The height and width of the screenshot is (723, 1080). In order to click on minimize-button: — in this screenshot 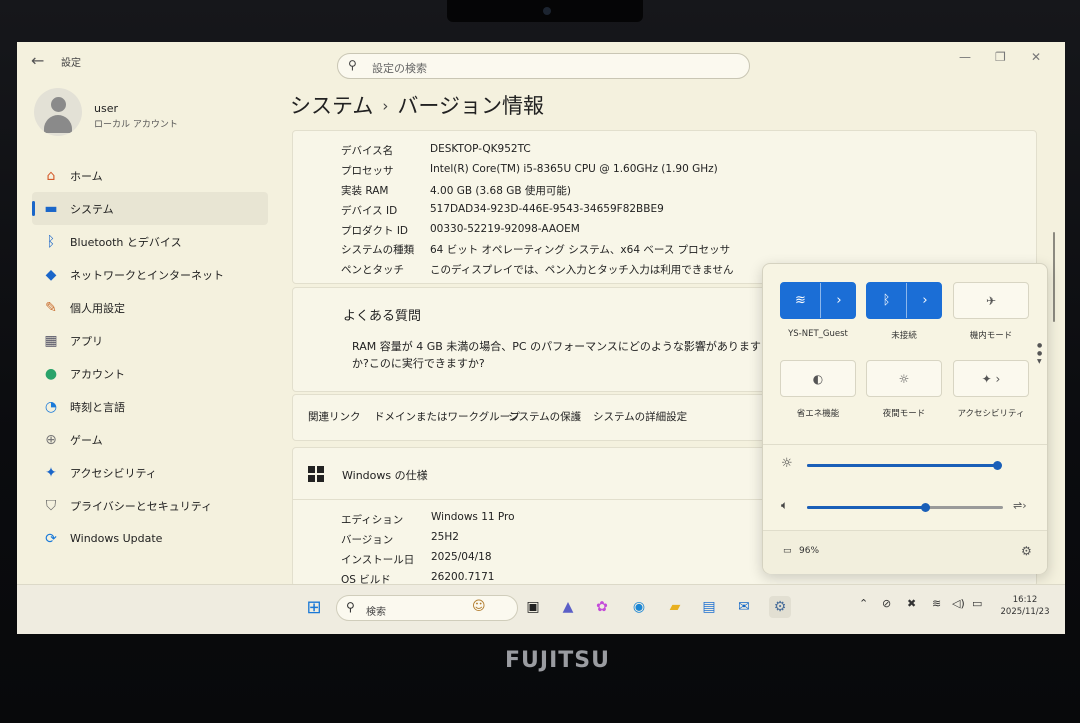, I will do `click(965, 57)`.